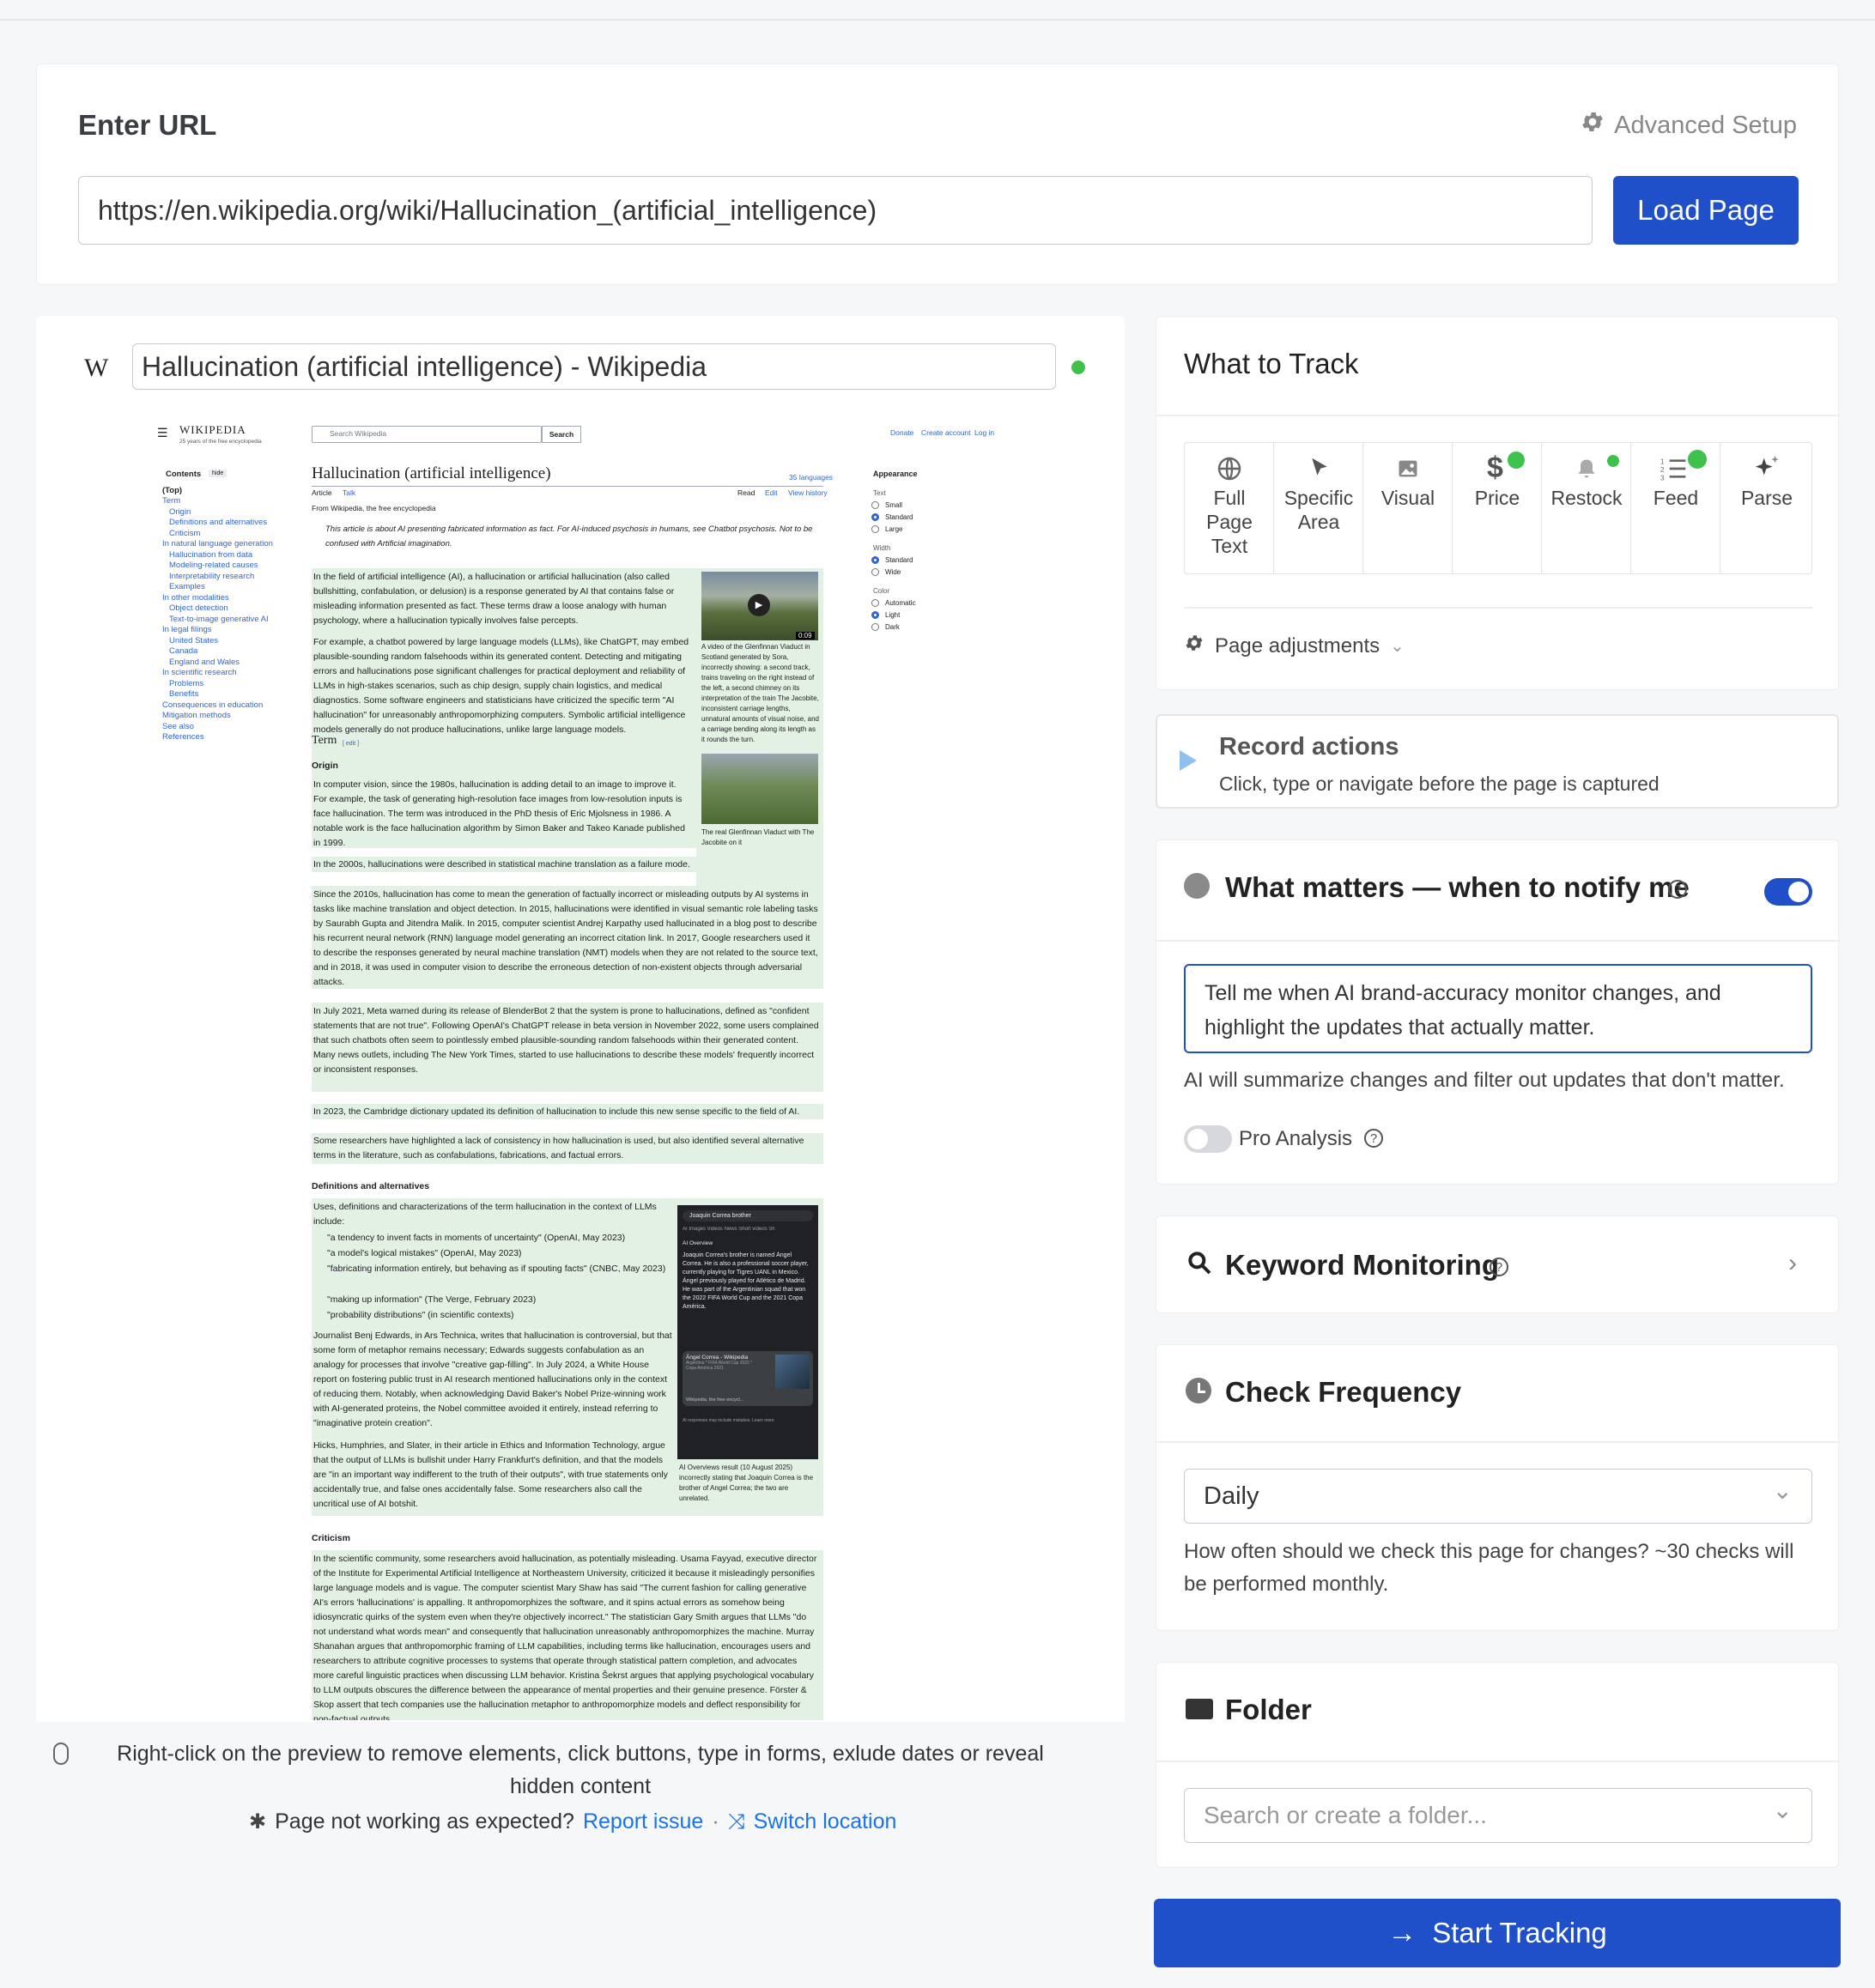 Image resolution: width=1875 pixels, height=1988 pixels. What do you see at coordinates (196, 715) in the screenshot?
I see `toc-item: Mitigation methods` at bounding box center [196, 715].